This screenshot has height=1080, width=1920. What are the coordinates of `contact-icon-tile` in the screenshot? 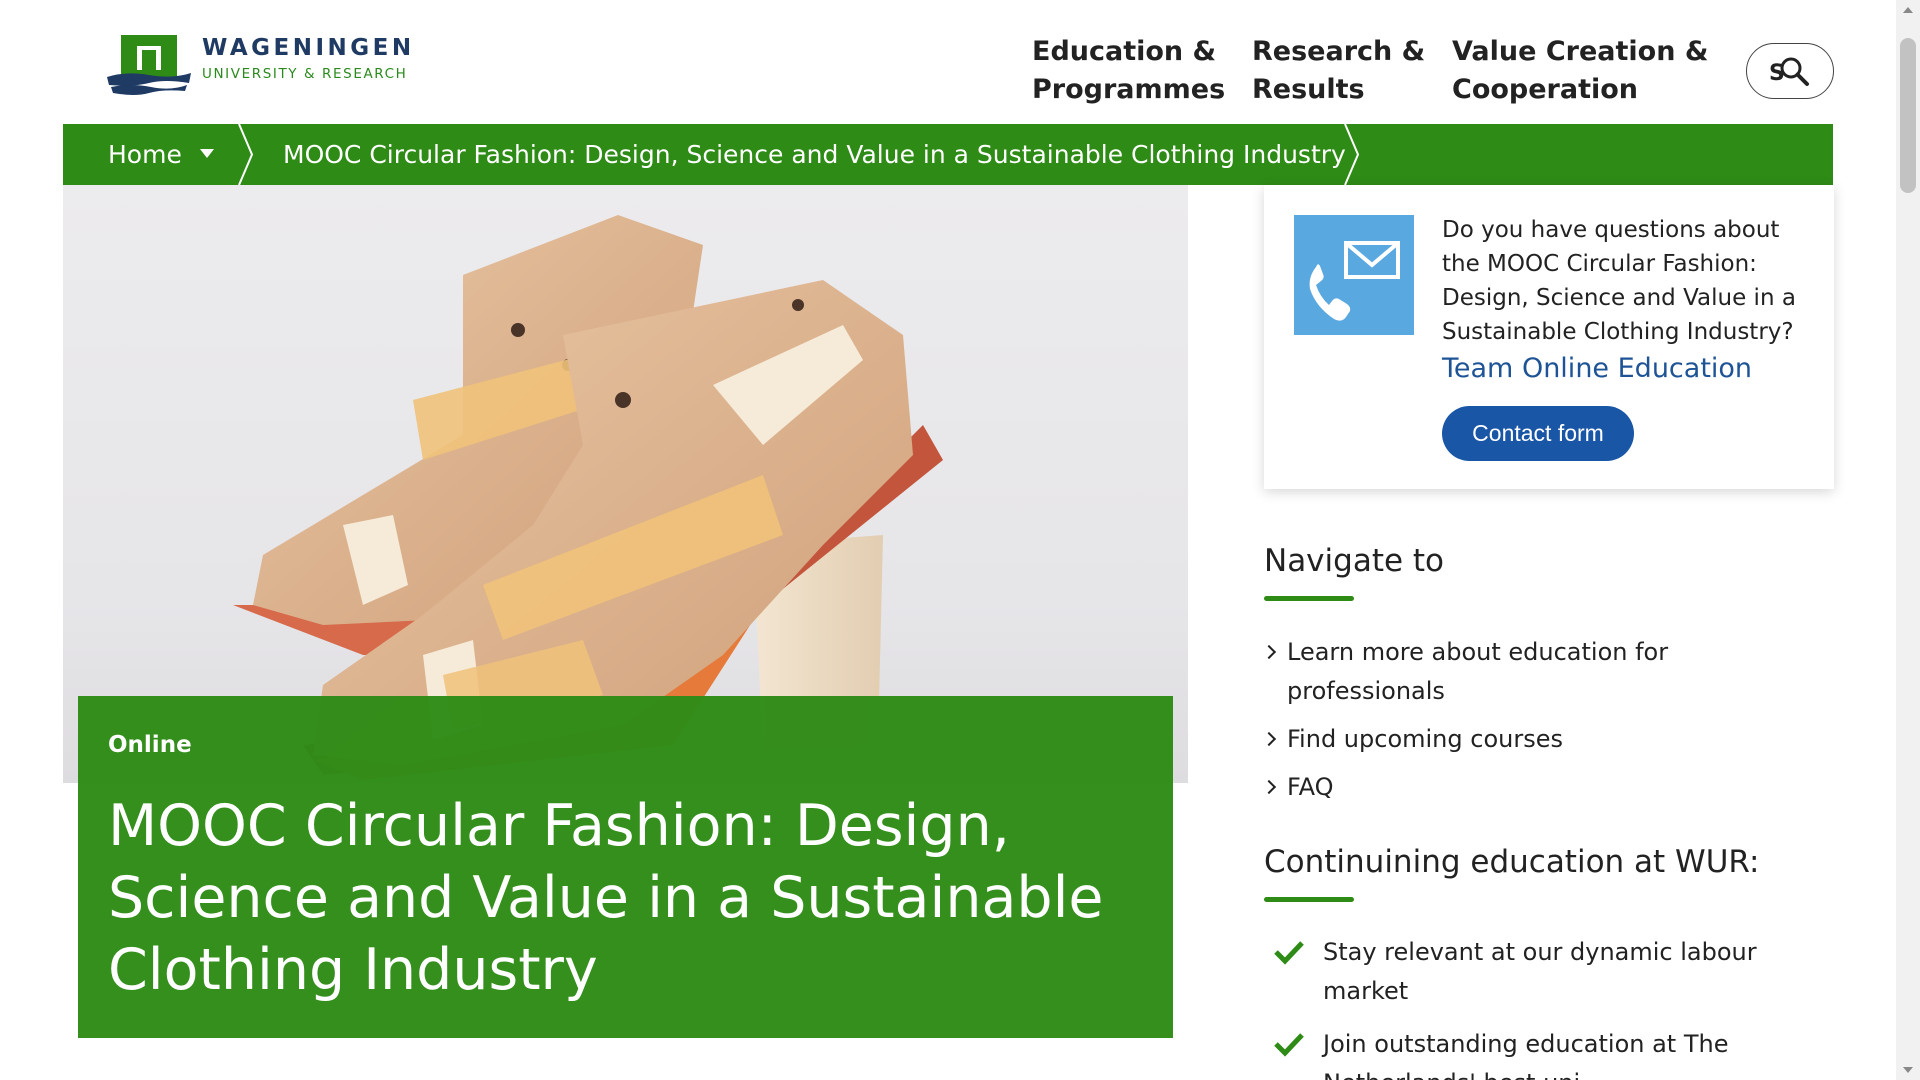 It's located at (1354, 275).